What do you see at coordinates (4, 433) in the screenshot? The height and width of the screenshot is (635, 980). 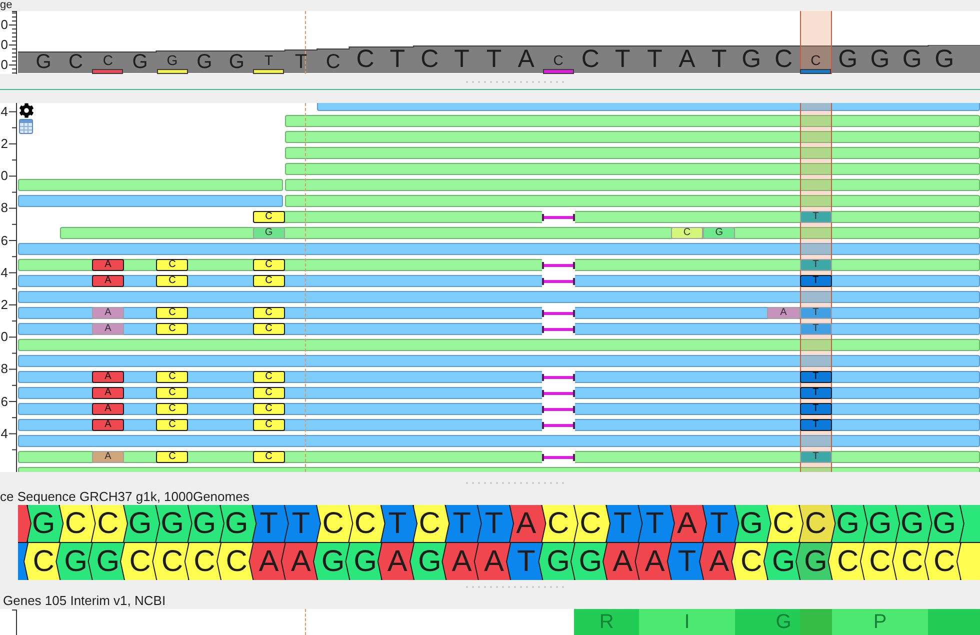 I see `axis-label: 4` at bounding box center [4, 433].